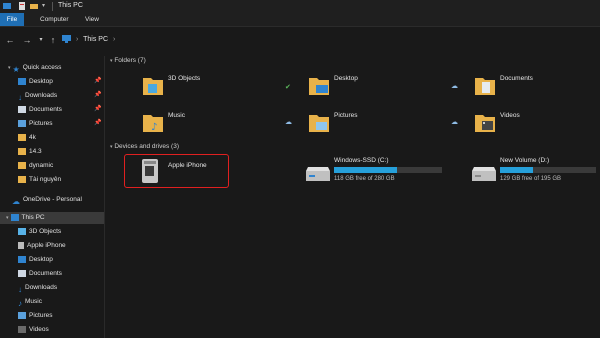 The image size is (600, 338). What do you see at coordinates (128, 60) in the screenshot?
I see `folders-section-header: ▾ Folders (7)` at bounding box center [128, 60].